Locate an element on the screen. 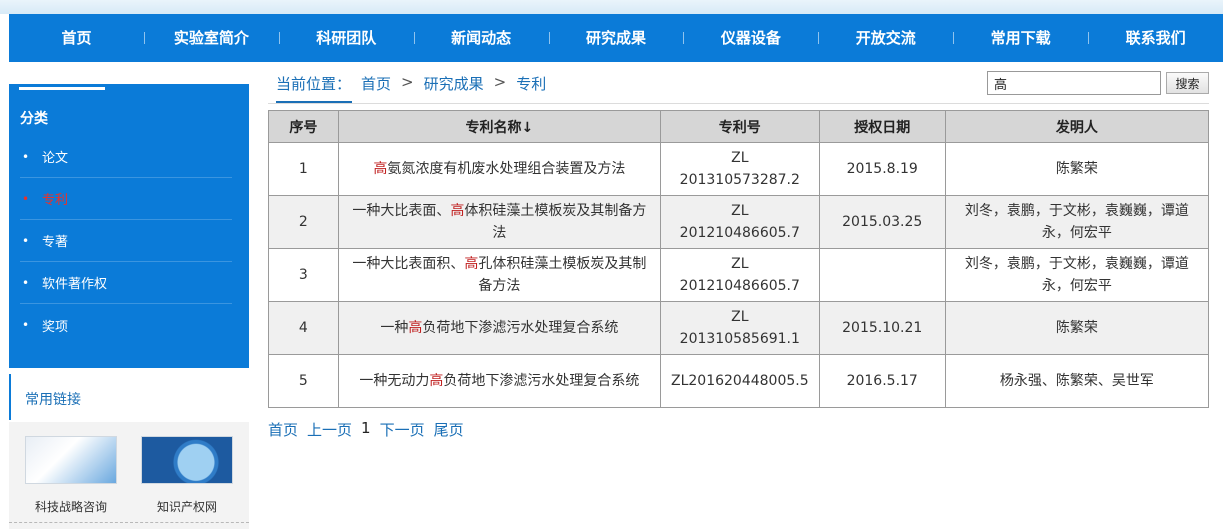  cell-name: 一种高负荷地下渗滤污水处理复合系统 is located at coordinates (499, 328).